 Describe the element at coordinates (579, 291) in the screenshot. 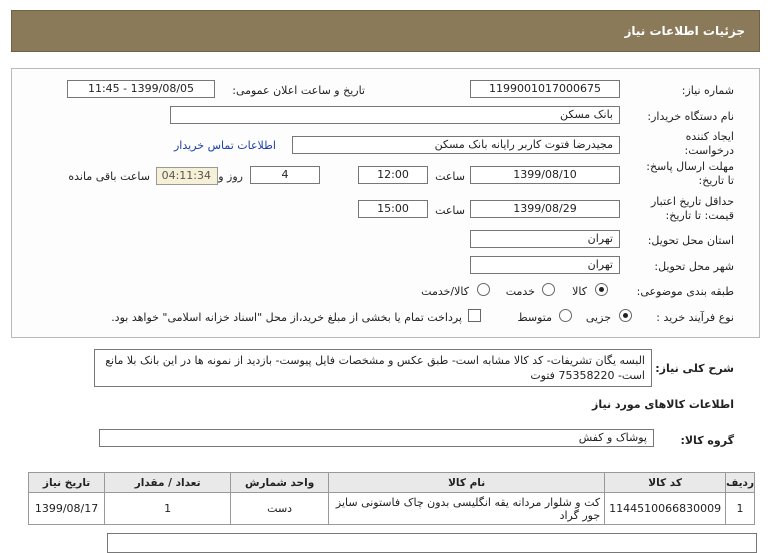

I see `category-option-goods: کالا` at that location.